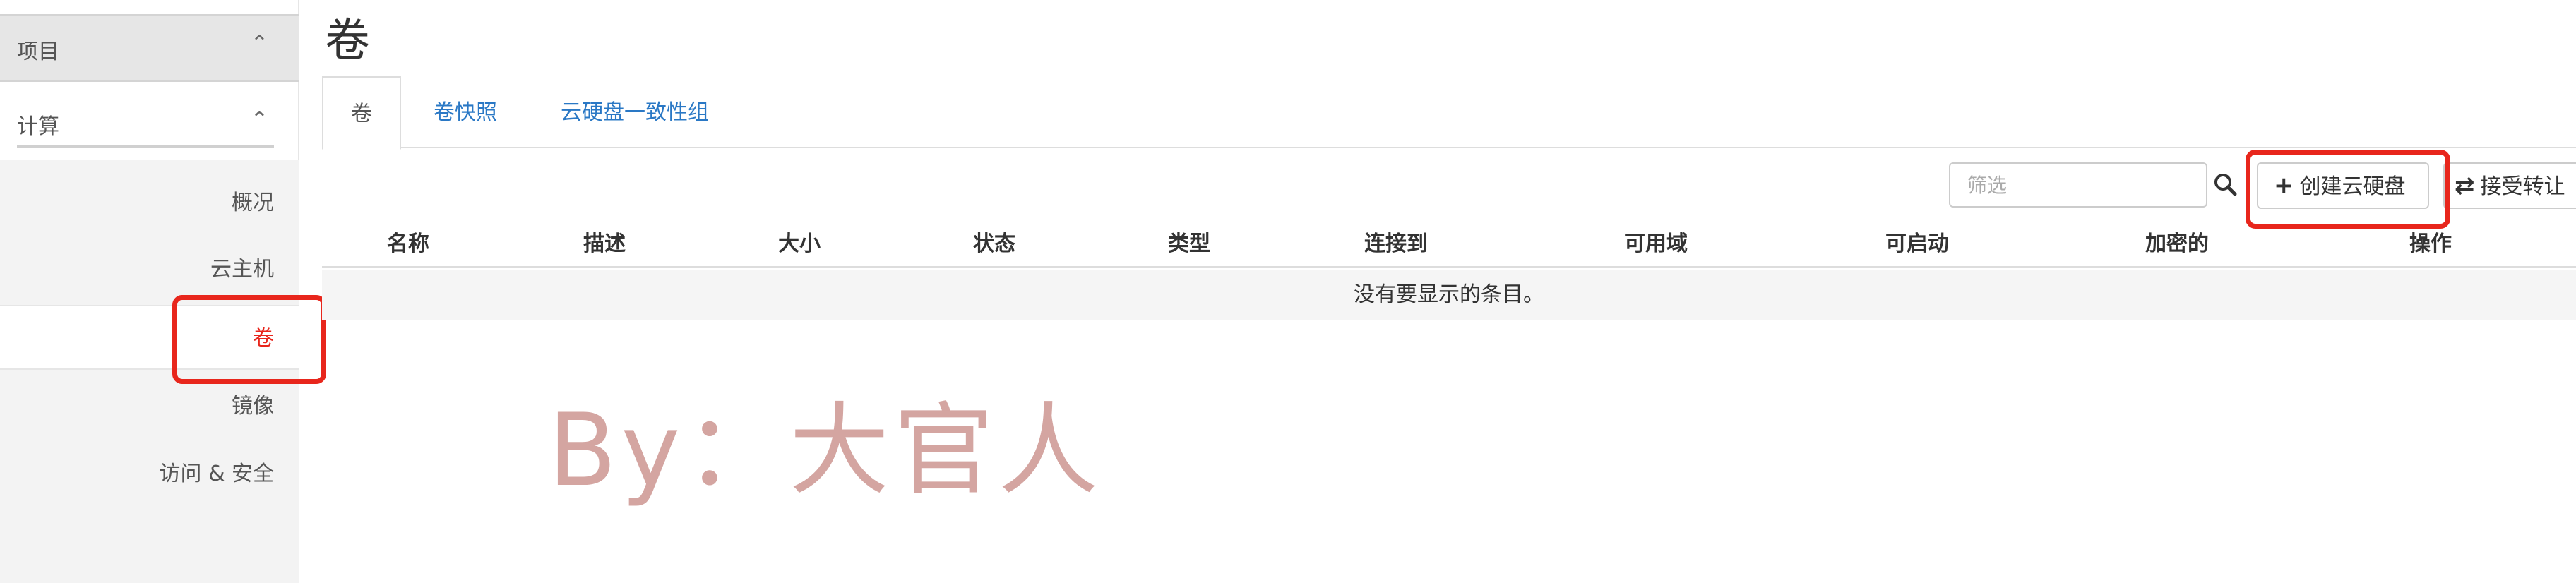 The width and height of the screenshot is (2576, 583). Describe the element at coordinates (38, 52) in the screenshot. I see `sidebar-project-label: 项目` at that location.